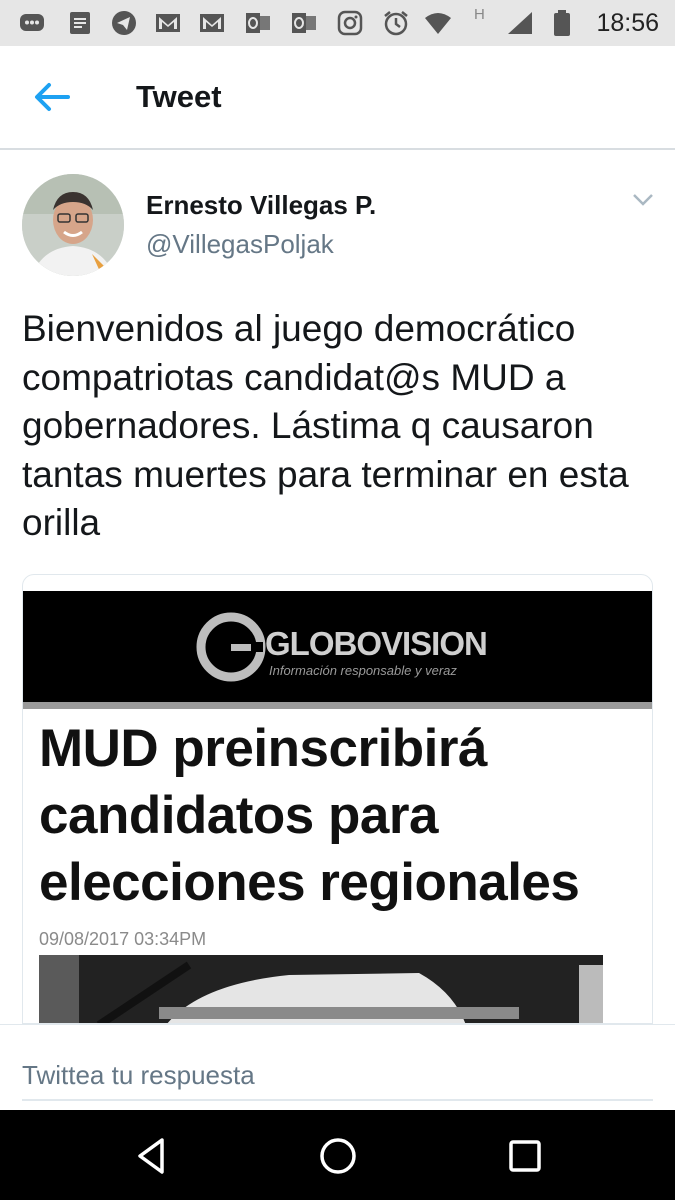 The width and height of the screenshot is (675, 1200). Describe the element at coordinates (240, 244) in the screenshot. I see `author-handle: @VillegasPoljak` at that location.